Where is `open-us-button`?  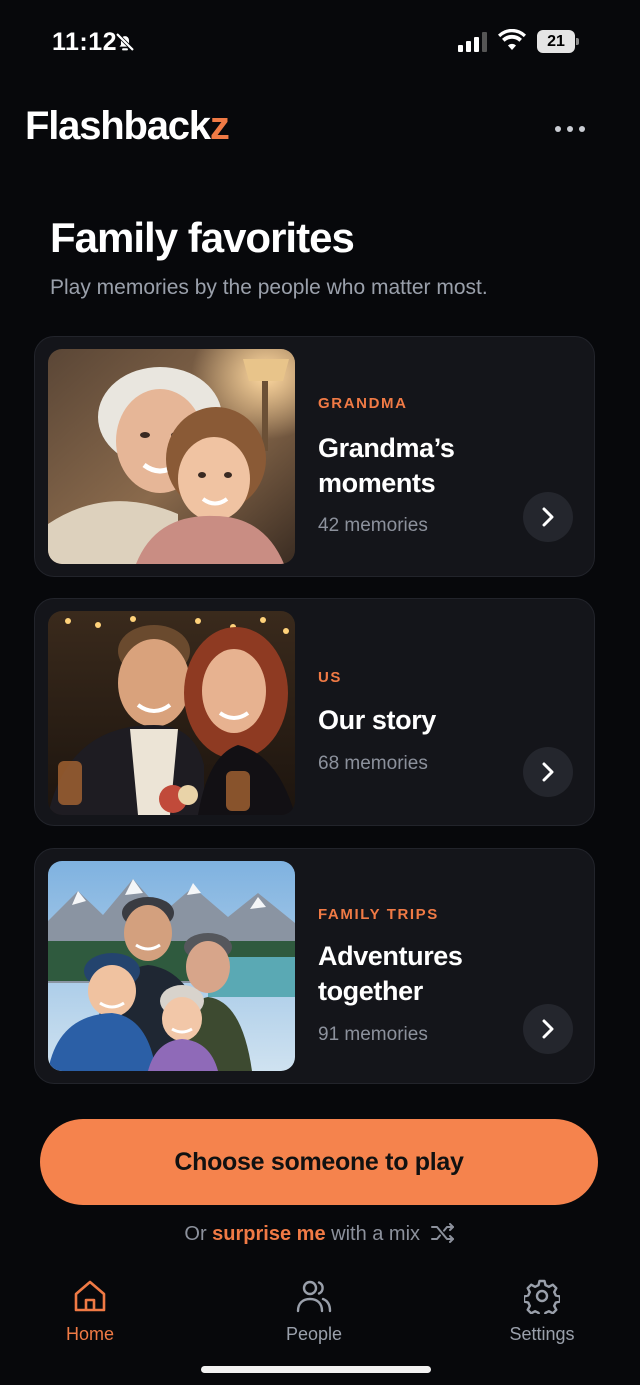
open-us-button is located at coordinates (548, 772).